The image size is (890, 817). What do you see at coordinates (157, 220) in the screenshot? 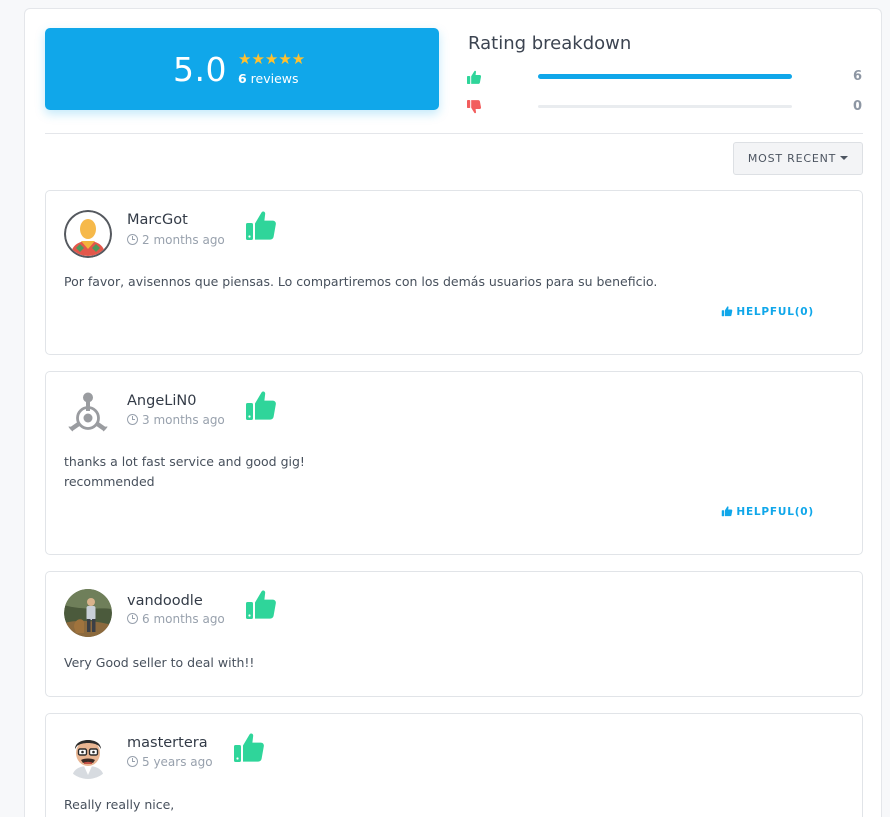
I see `review-username: MarcGot` at bounding box center [157, 220].